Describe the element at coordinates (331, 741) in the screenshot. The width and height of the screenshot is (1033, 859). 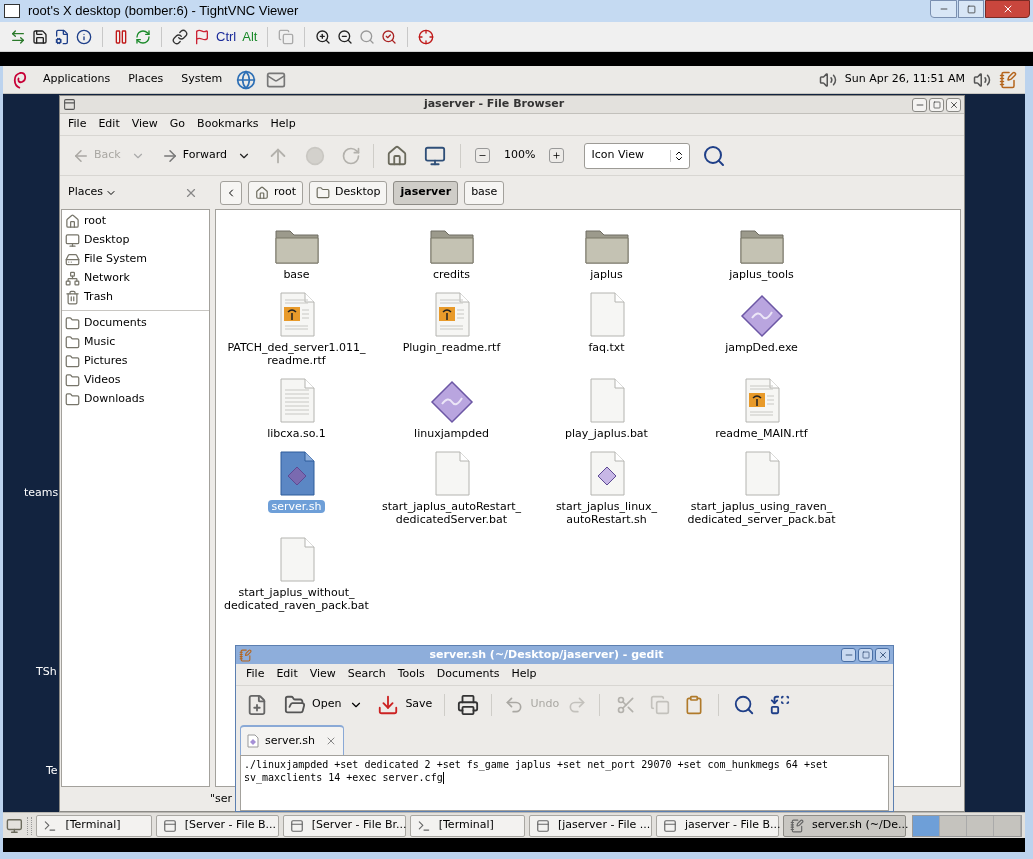
I see `close-icon` at that location.